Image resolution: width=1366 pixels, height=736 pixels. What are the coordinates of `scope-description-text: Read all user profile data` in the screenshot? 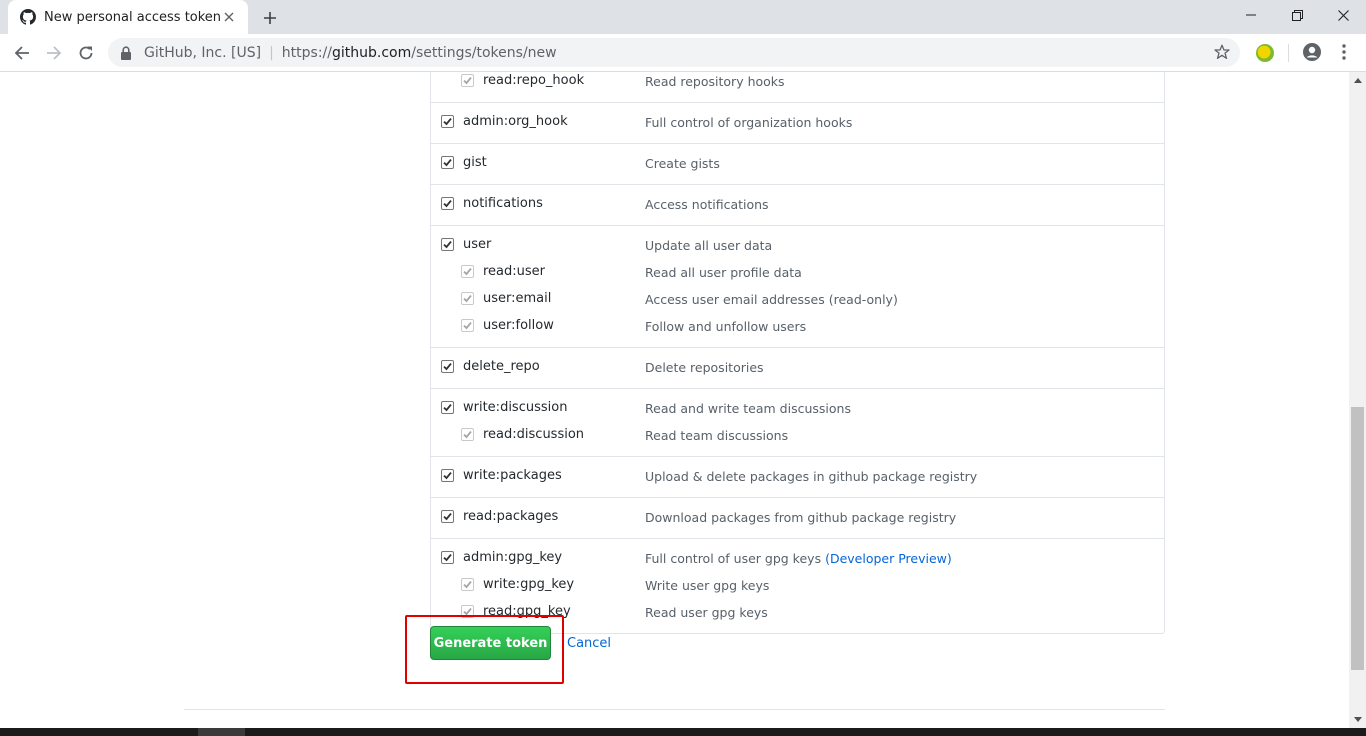 It's located at (723, 272).